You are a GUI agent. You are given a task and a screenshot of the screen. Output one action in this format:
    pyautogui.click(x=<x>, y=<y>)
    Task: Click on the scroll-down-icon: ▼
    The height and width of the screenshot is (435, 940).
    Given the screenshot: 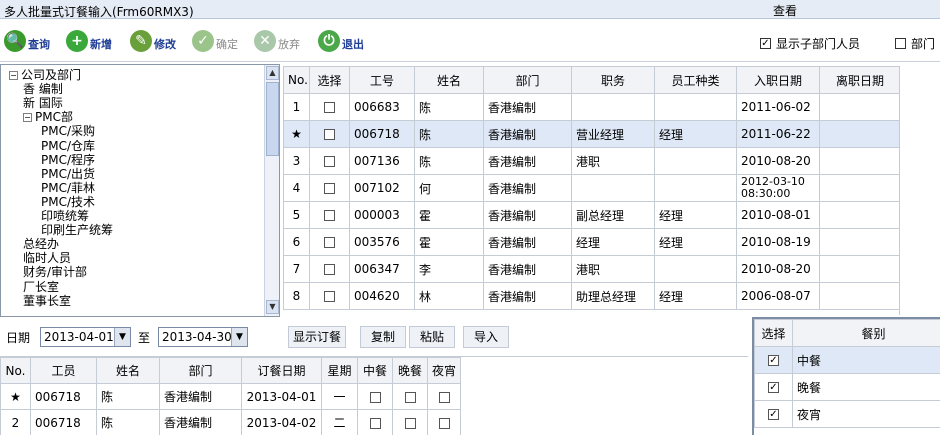 What is the action you would take?
    pyautogui.click(x=272, y=307)
    